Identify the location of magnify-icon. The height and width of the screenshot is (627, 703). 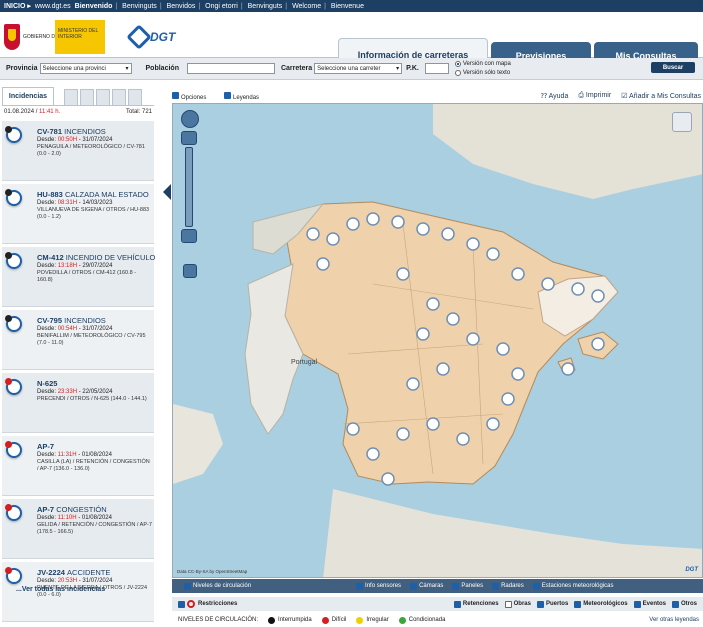
(190, 271).